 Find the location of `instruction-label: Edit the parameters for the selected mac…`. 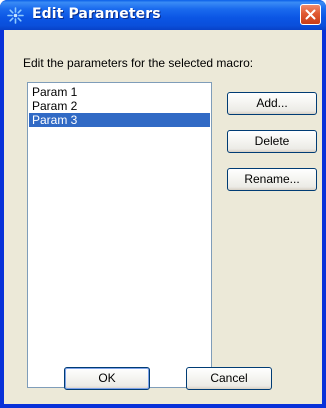

instruction-label: Edit the parameters for the selected mac… is located at coordinates (138, 63).